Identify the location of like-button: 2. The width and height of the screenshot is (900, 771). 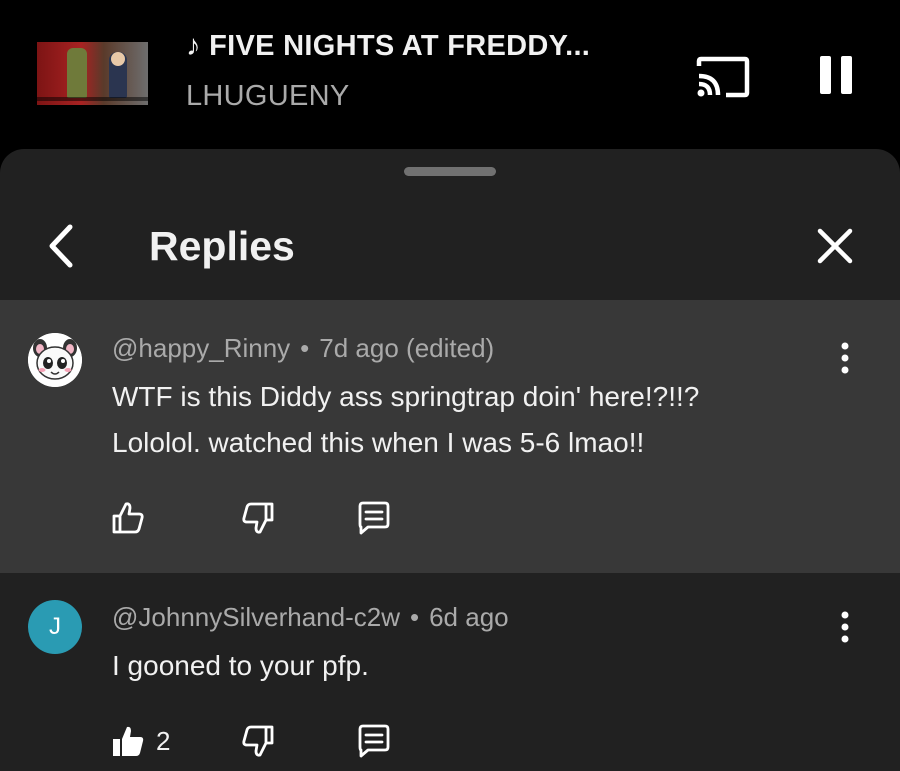
(140, 741).